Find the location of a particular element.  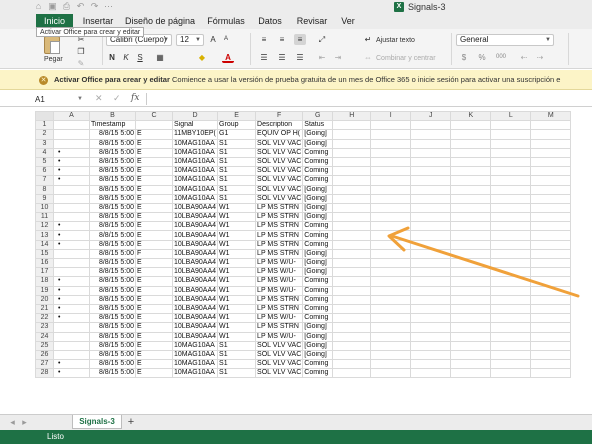

cell: W1 is located at coordinates (237, 254).